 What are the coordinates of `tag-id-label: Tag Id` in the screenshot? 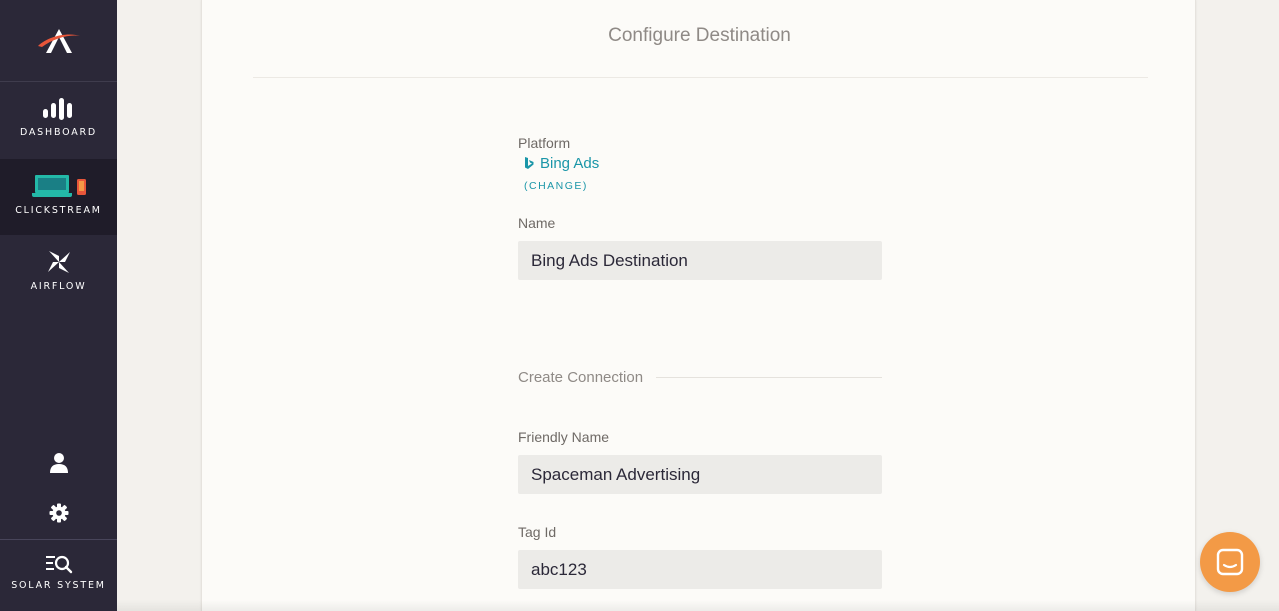 It's located at (537, 532).